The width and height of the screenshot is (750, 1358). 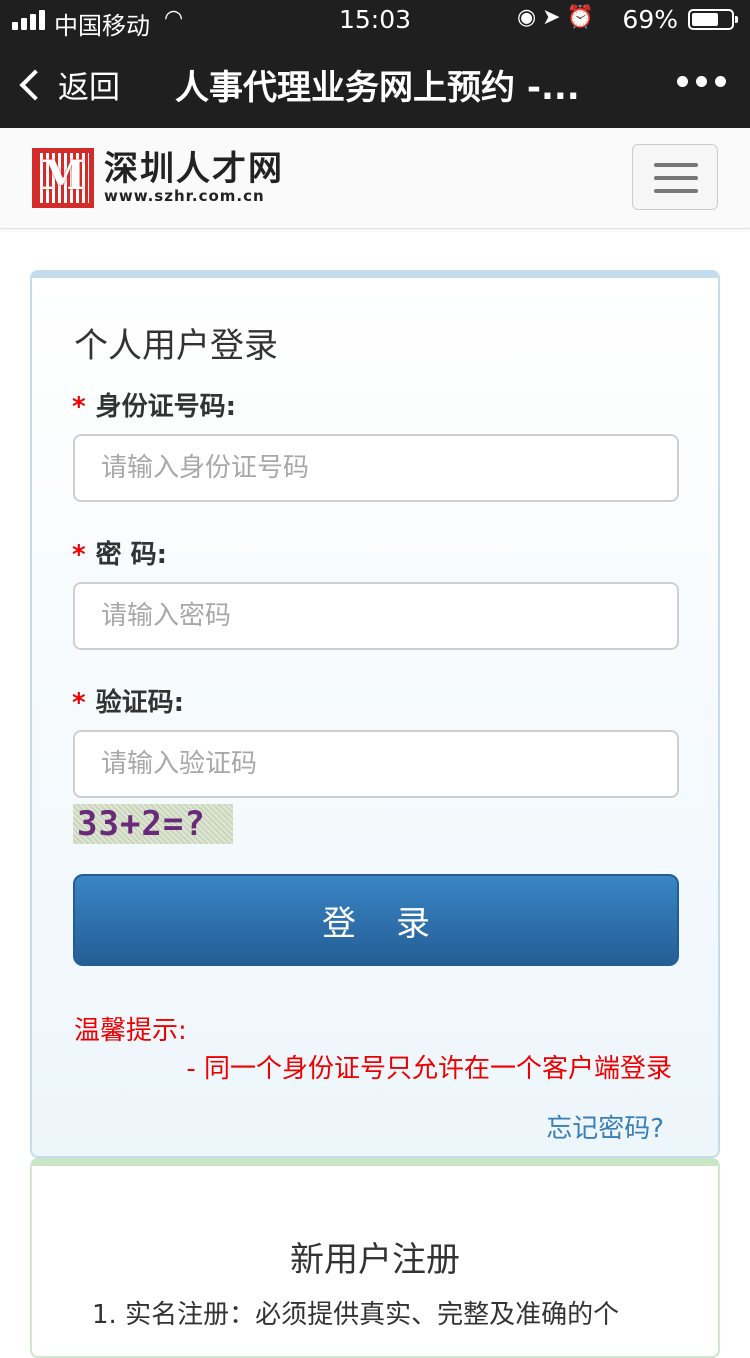 What do you see at coordinates (120, 555) in the screenshot?
I see `password-label: * 密 码:` at bounding box center [120, 555].